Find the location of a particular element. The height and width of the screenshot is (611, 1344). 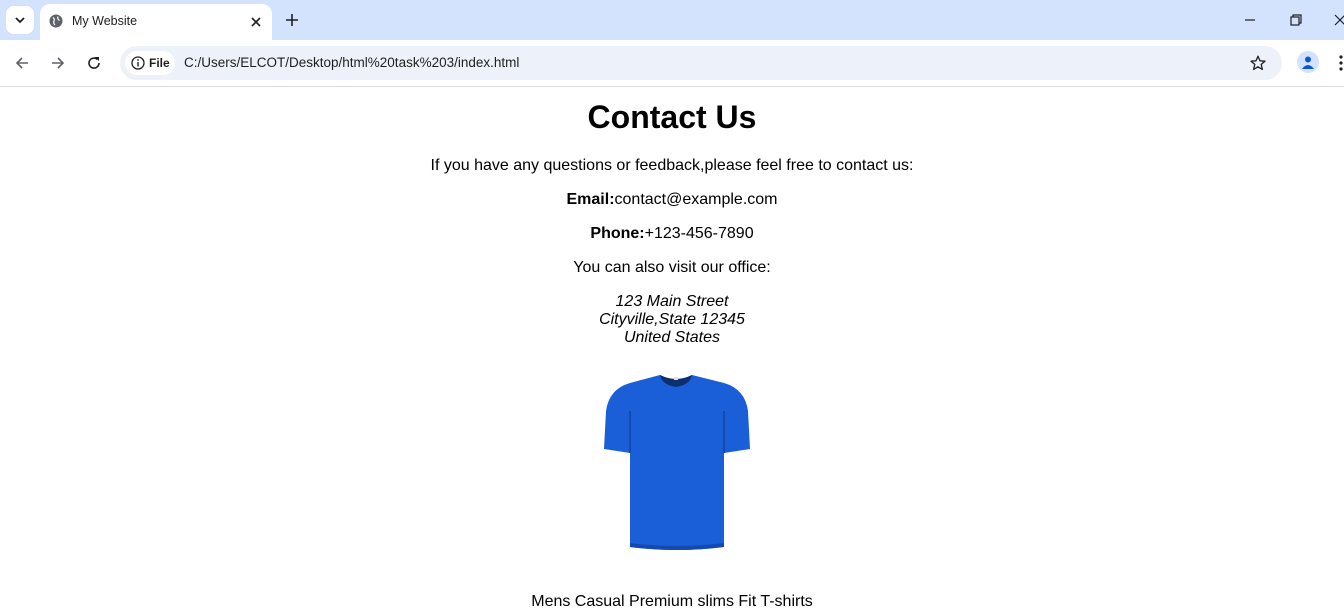

menu-button is located at coordinates (1340, 63).